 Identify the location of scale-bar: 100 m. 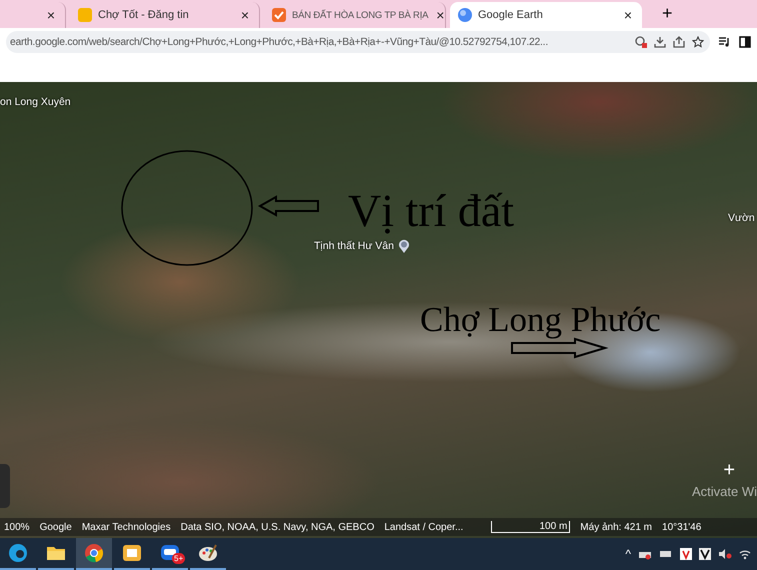
(530, 527).